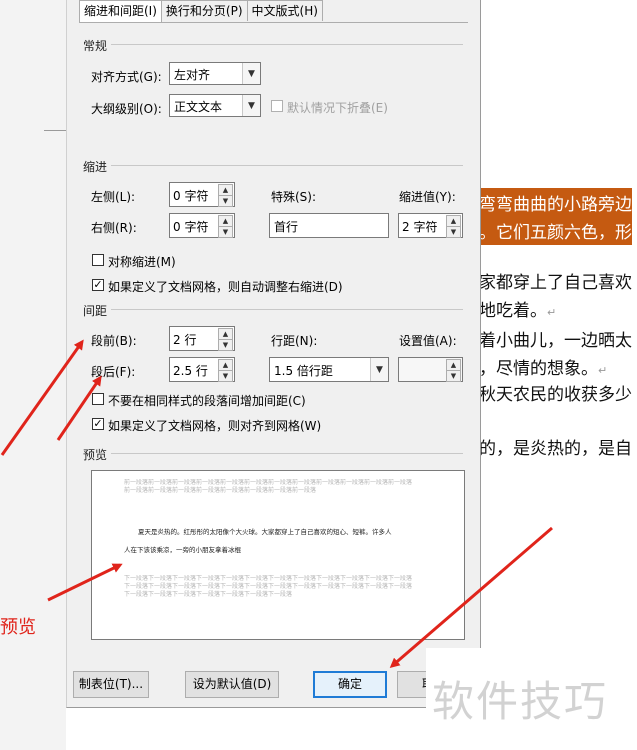  I want to click on arrow-to-ok-button, so click(471, 597).